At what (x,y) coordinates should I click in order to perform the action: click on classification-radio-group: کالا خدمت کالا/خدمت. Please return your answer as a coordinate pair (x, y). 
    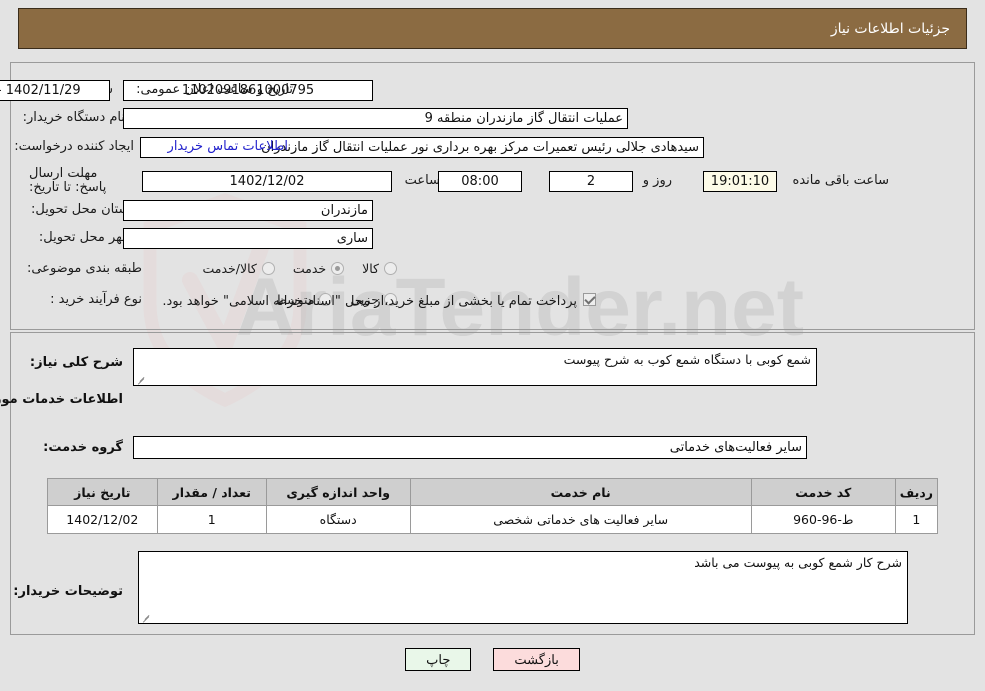
    Looking at the image, I should click on (290, 268).